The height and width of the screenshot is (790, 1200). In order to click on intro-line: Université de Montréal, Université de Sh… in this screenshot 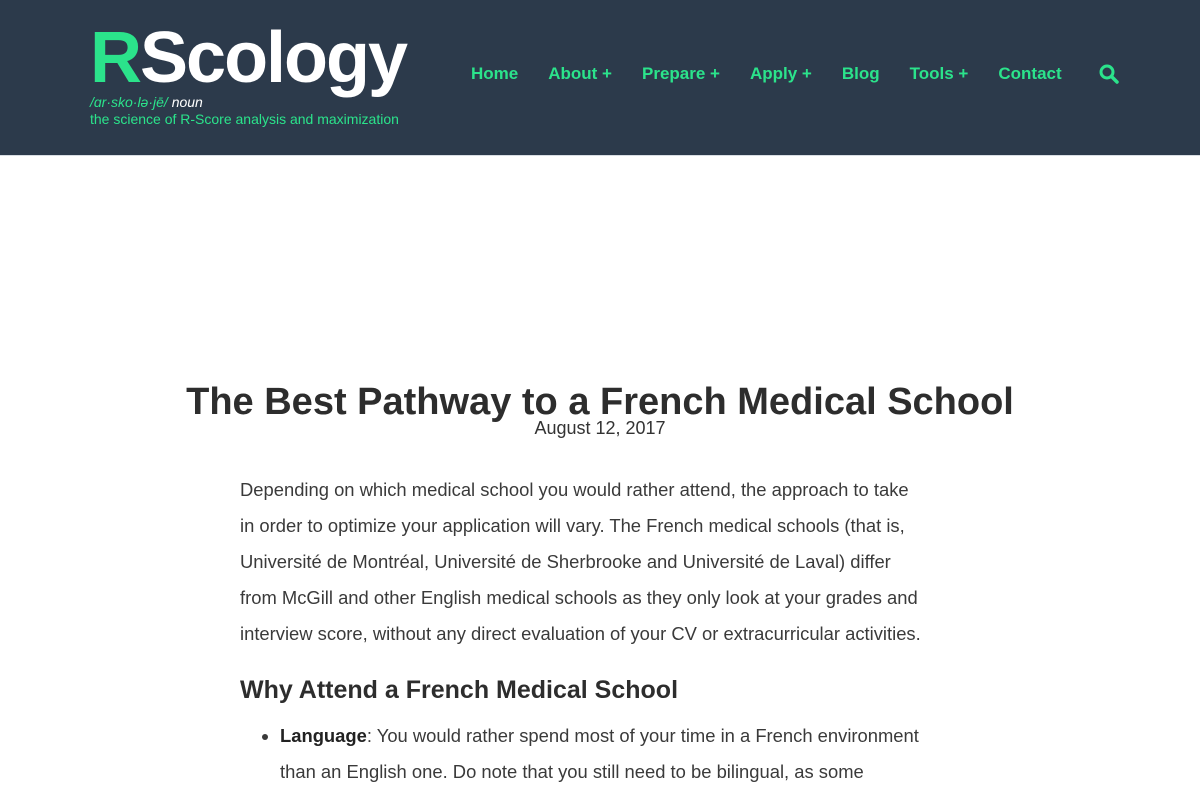, I will do `click(565, 561)`.